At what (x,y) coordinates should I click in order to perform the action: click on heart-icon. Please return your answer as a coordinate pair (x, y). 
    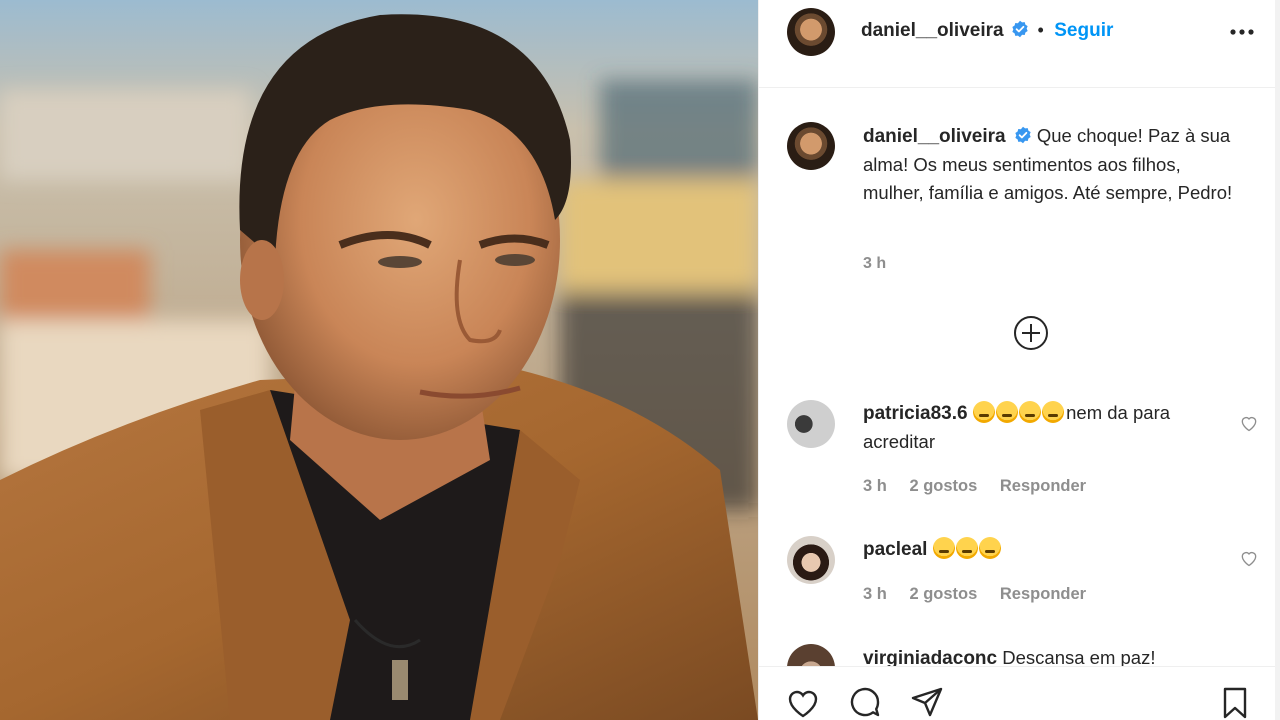
    Looking at the image, I should click on (803, 702).